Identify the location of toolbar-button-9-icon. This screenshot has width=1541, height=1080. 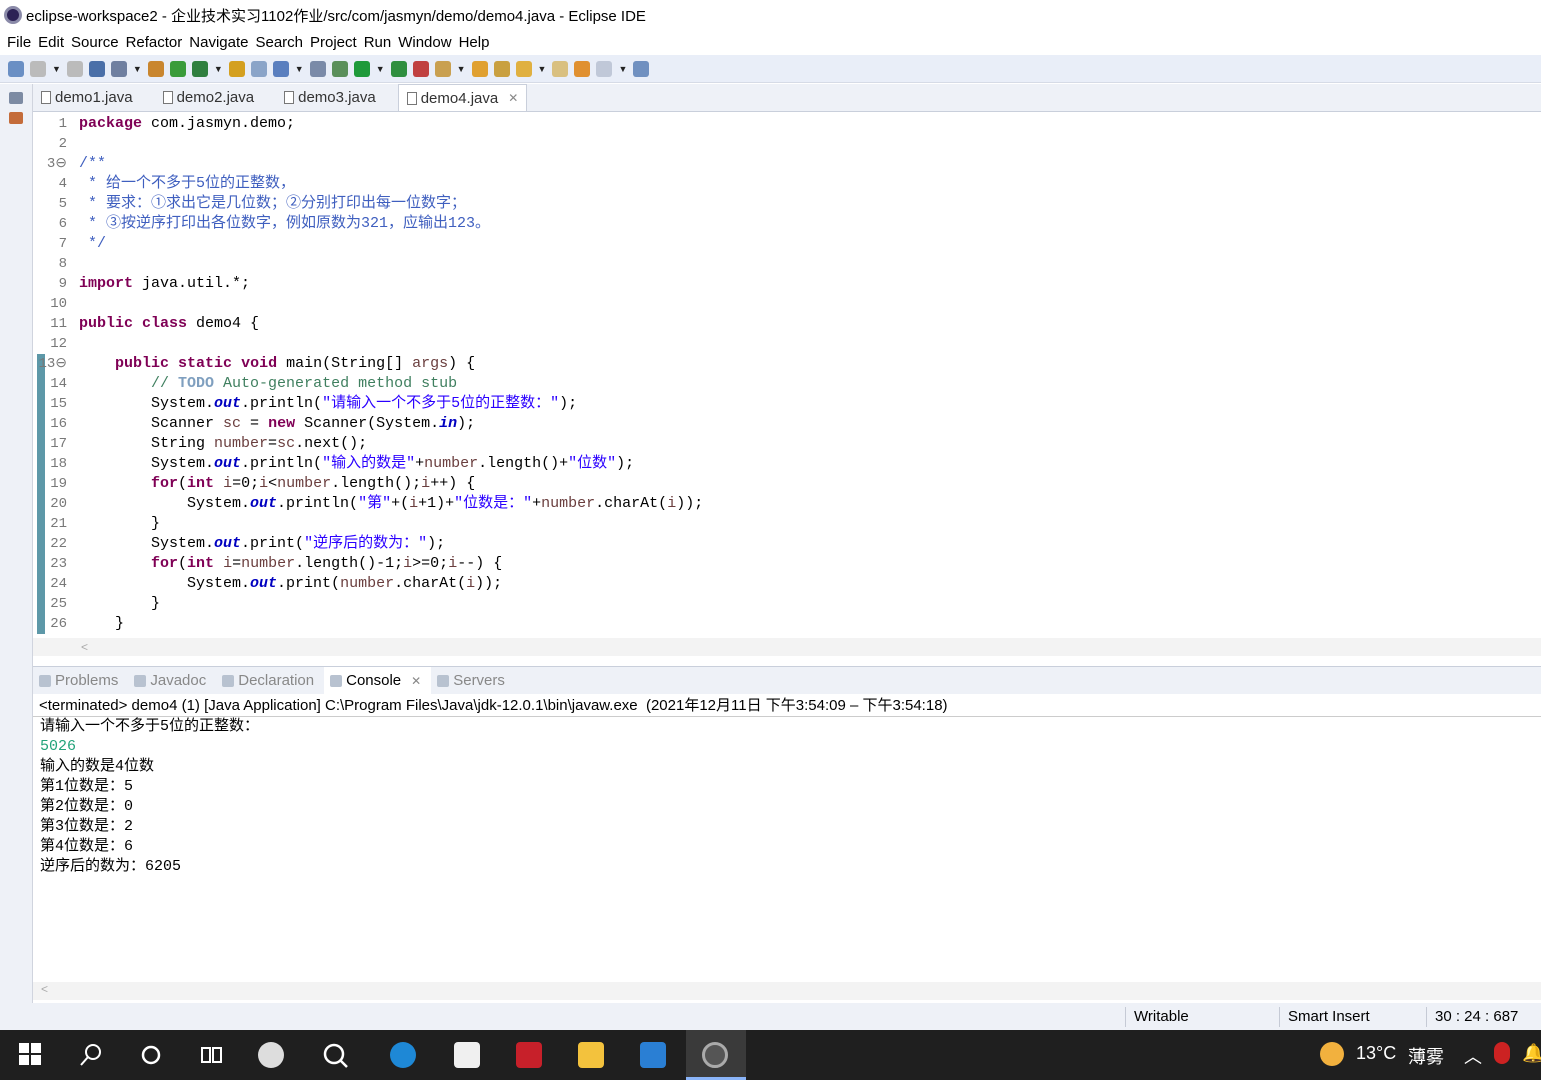
(236, 68).